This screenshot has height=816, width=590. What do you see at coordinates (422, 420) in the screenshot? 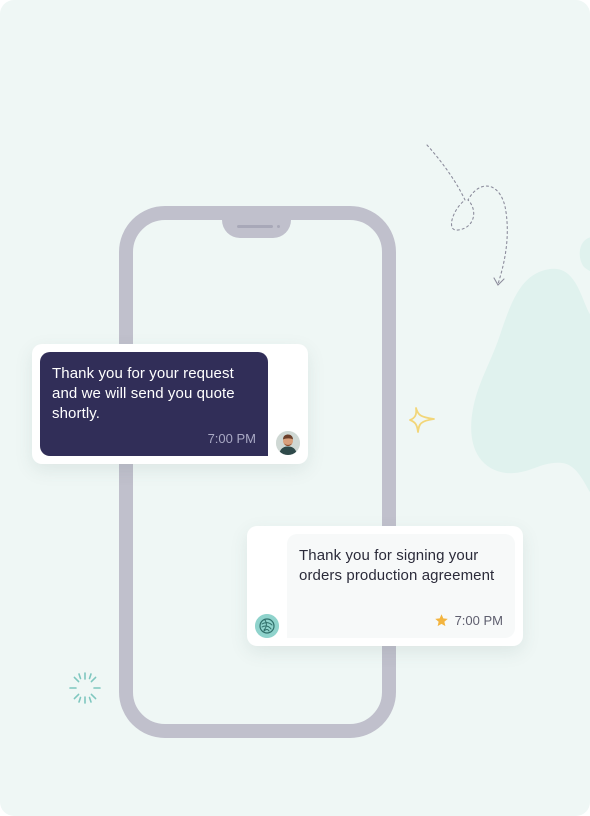
I see `sparkle-icon` at bounding box center [422, 420].